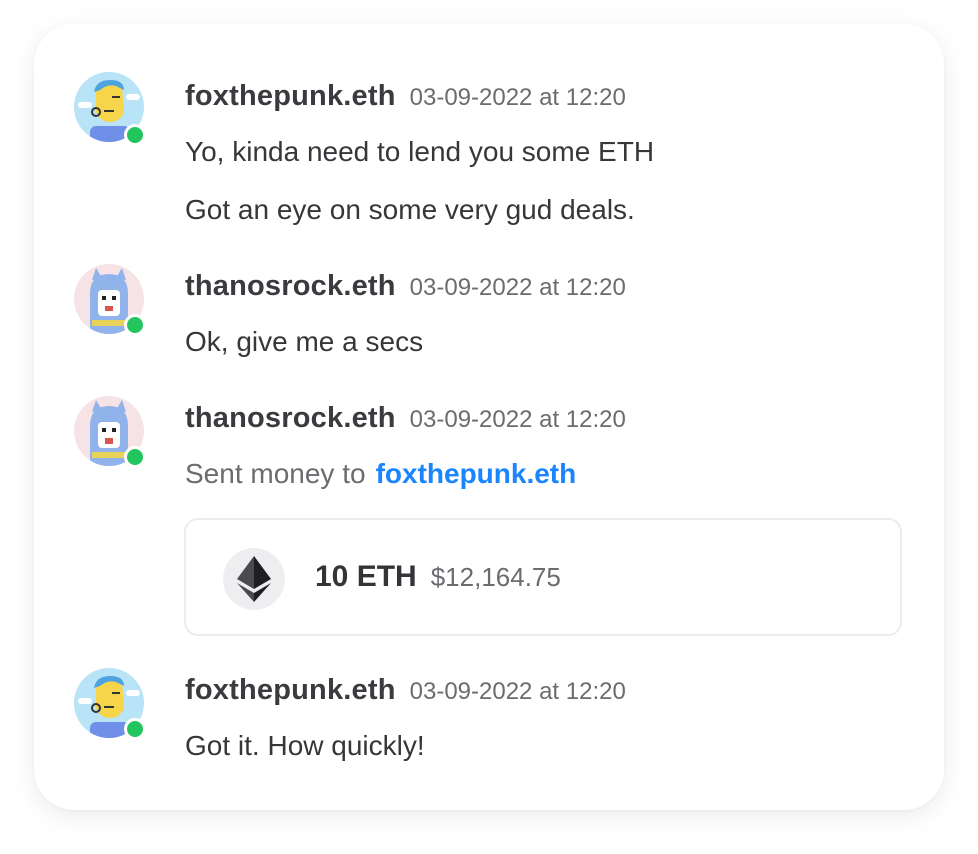 This screenshot has height=854, width=978. What do you see at coordinates (305, 745) in the screenshot?
I see `message-text: Got it. How quickly!` at bounding box center [305, 745].